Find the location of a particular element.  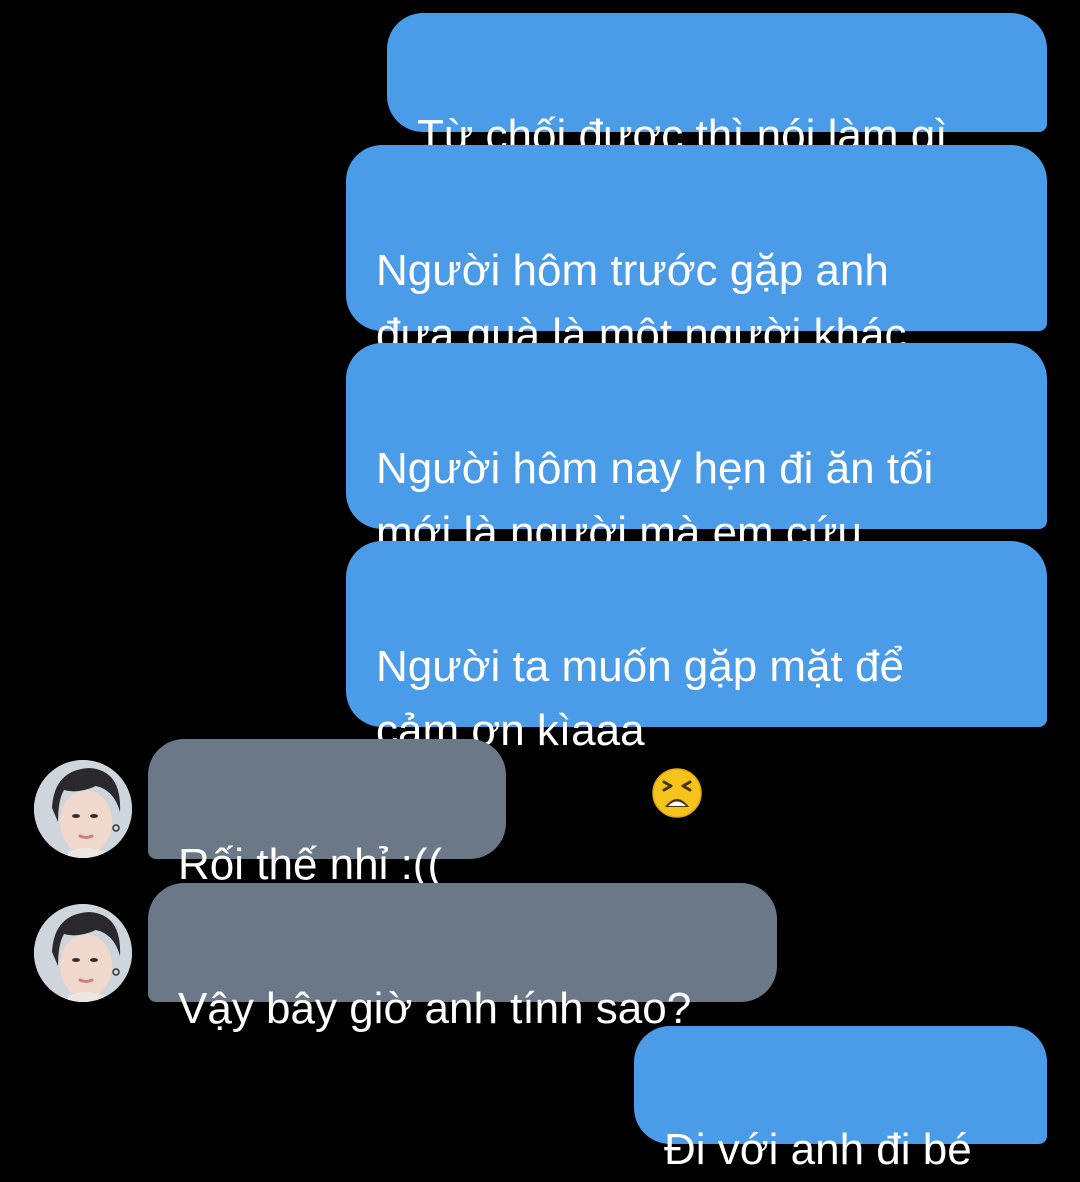

received-message-bubble: Vậy bây giờ anh tính sao? is located at coordinates (462, 958).